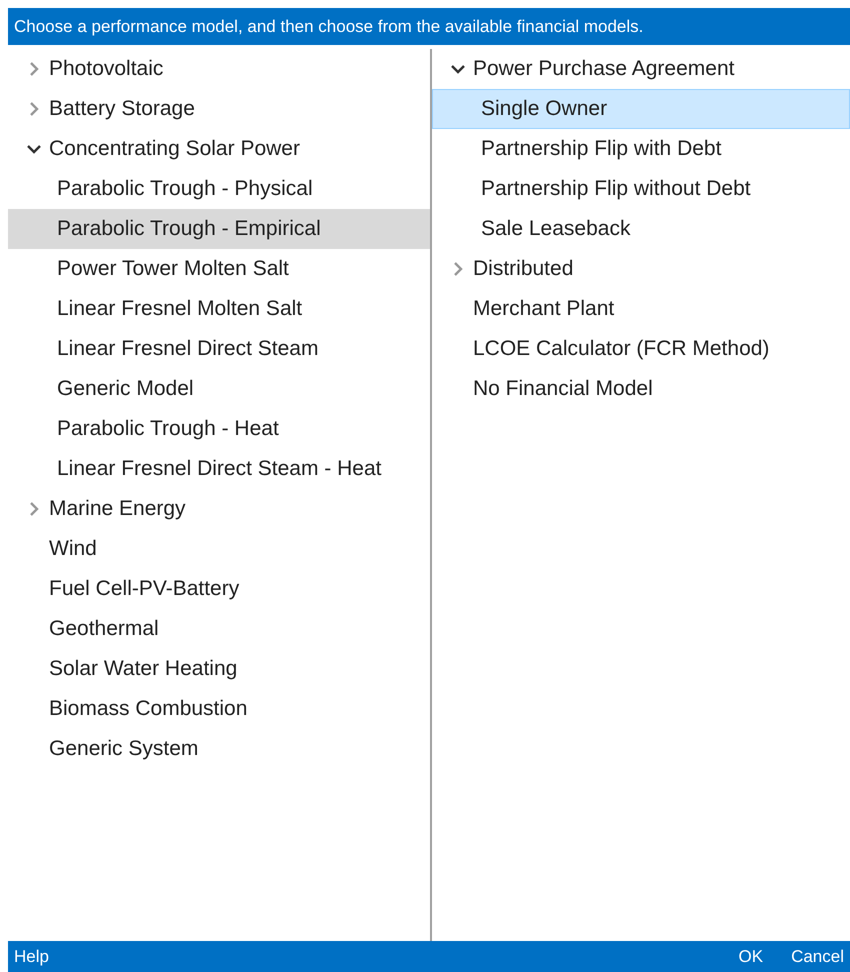 The image size is (850, 972). Describe the element at coordinates (641, 189) in the screenshot. I see `financial-model-item: Partnership Flip without Debt` at that location.